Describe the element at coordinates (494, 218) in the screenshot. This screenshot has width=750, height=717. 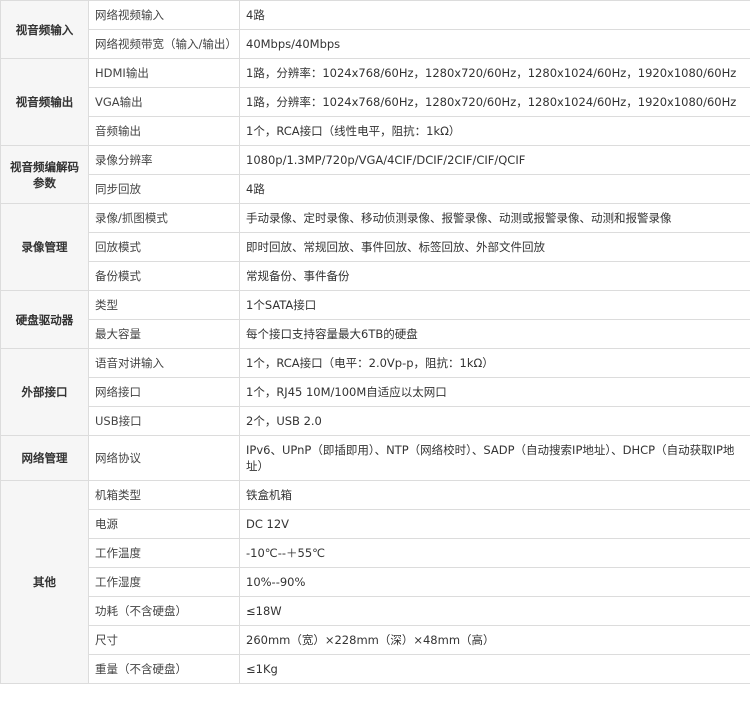
I see `spec-value: 手动录像、定时录像、移动侦测录像、报警录像、动测或报警录像、动测和报警录像` at that location.